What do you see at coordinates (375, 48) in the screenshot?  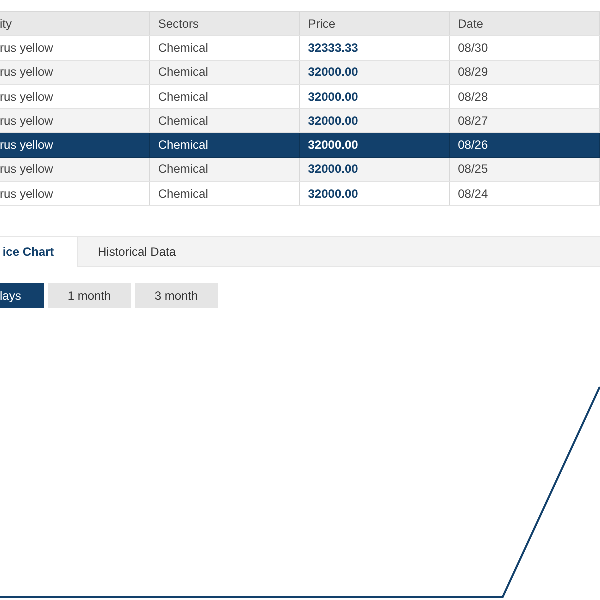 I see `table-cell: 32333.33` at bounding box center [375, 48].